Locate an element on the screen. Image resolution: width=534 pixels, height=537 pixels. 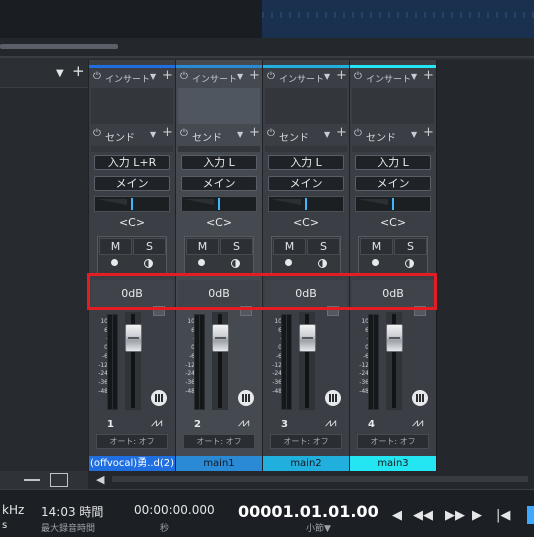
channel-name: main2 is located at coordinates (306, 463).